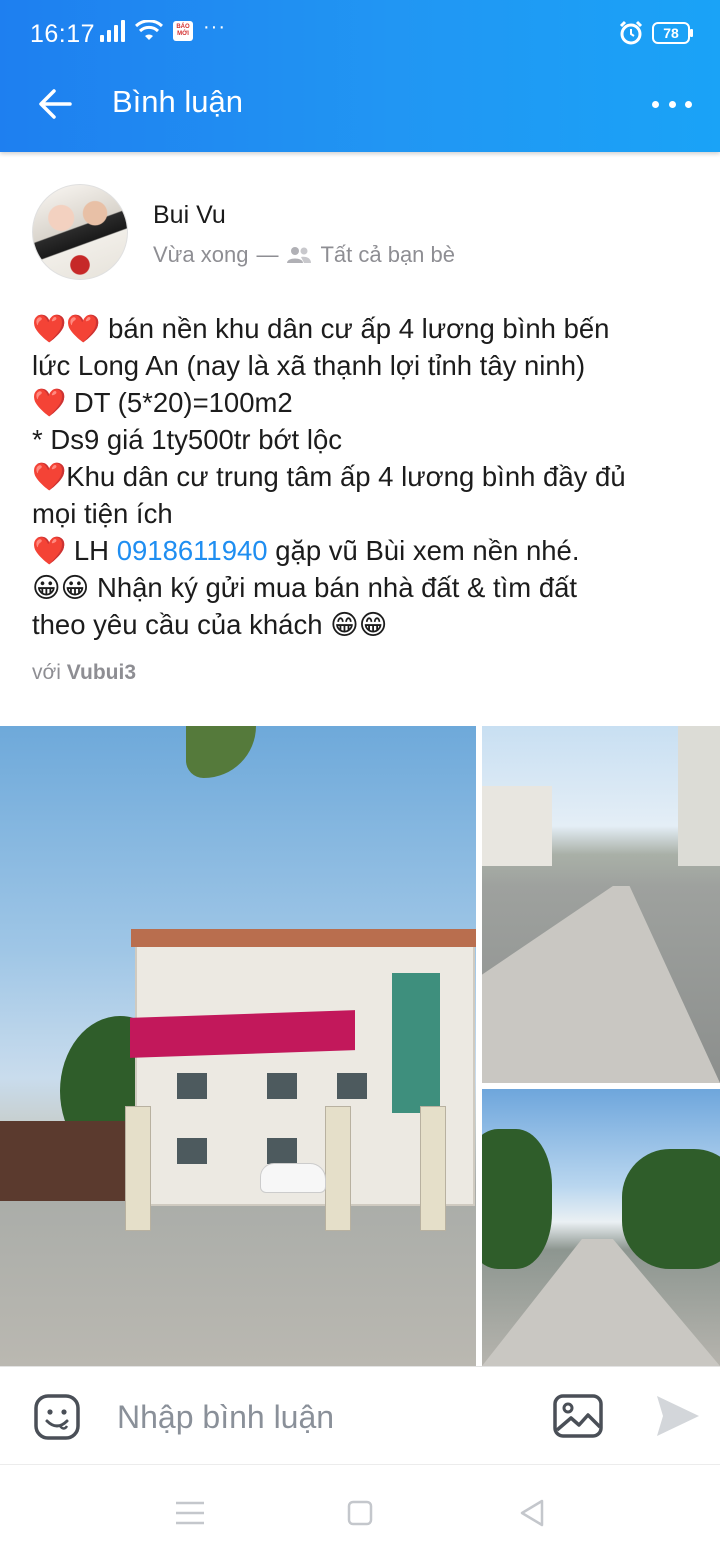 The height and width of the screenshot is (1560, 720). I want to click on status-icons-left: BÁO MỚI ···, so click(163, 29).